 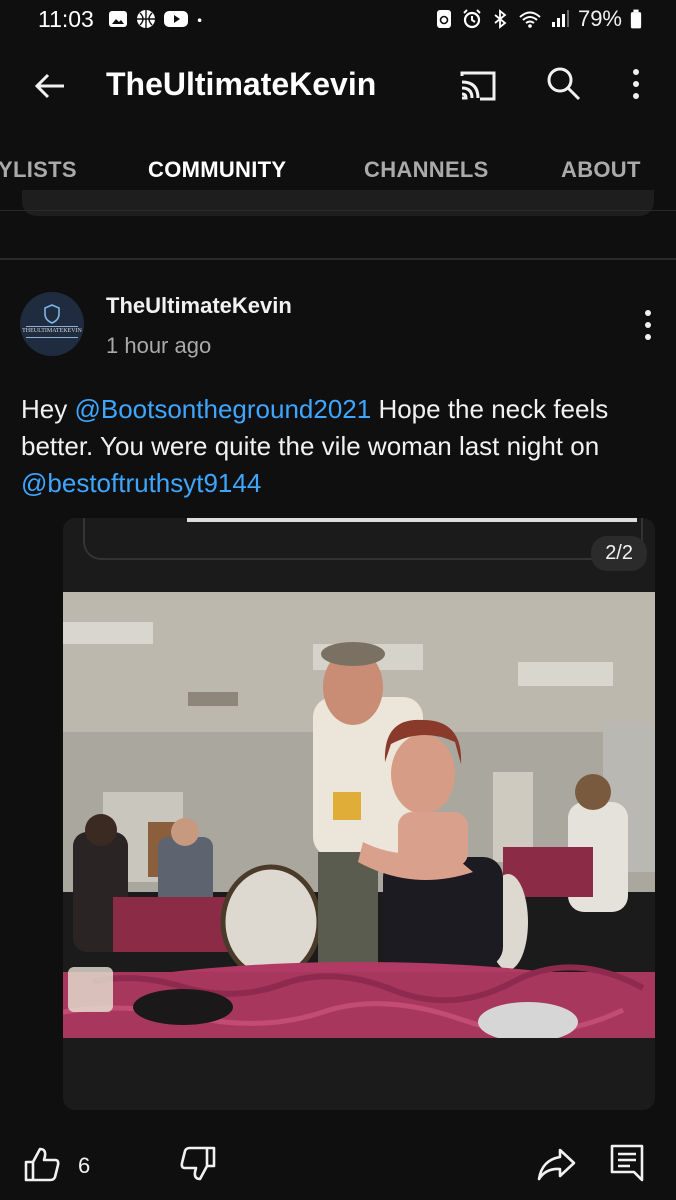 What do you see at coordinates (636, 19) in the screenshot?
I see `battery-icon` at bounding box center [636, 19].